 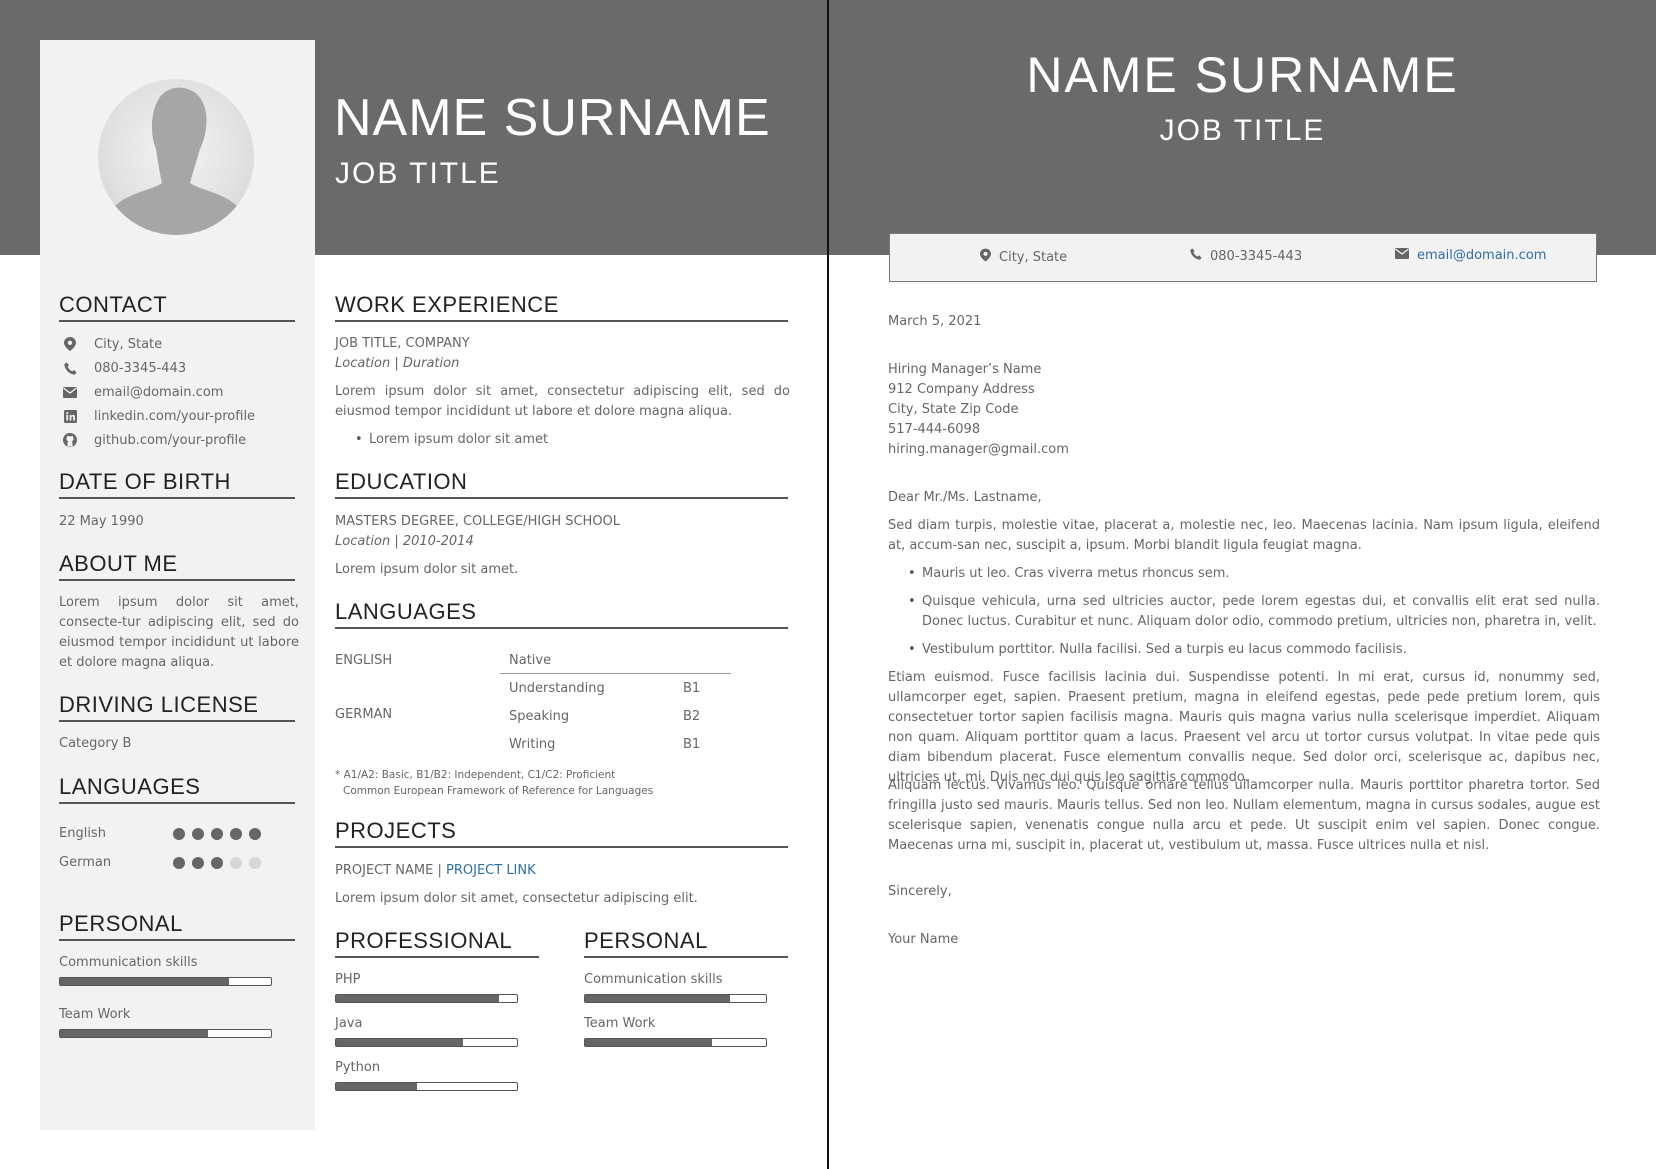 I want to click on dob-heading: DATE OF BIRTH, so click(x=177, y=484).